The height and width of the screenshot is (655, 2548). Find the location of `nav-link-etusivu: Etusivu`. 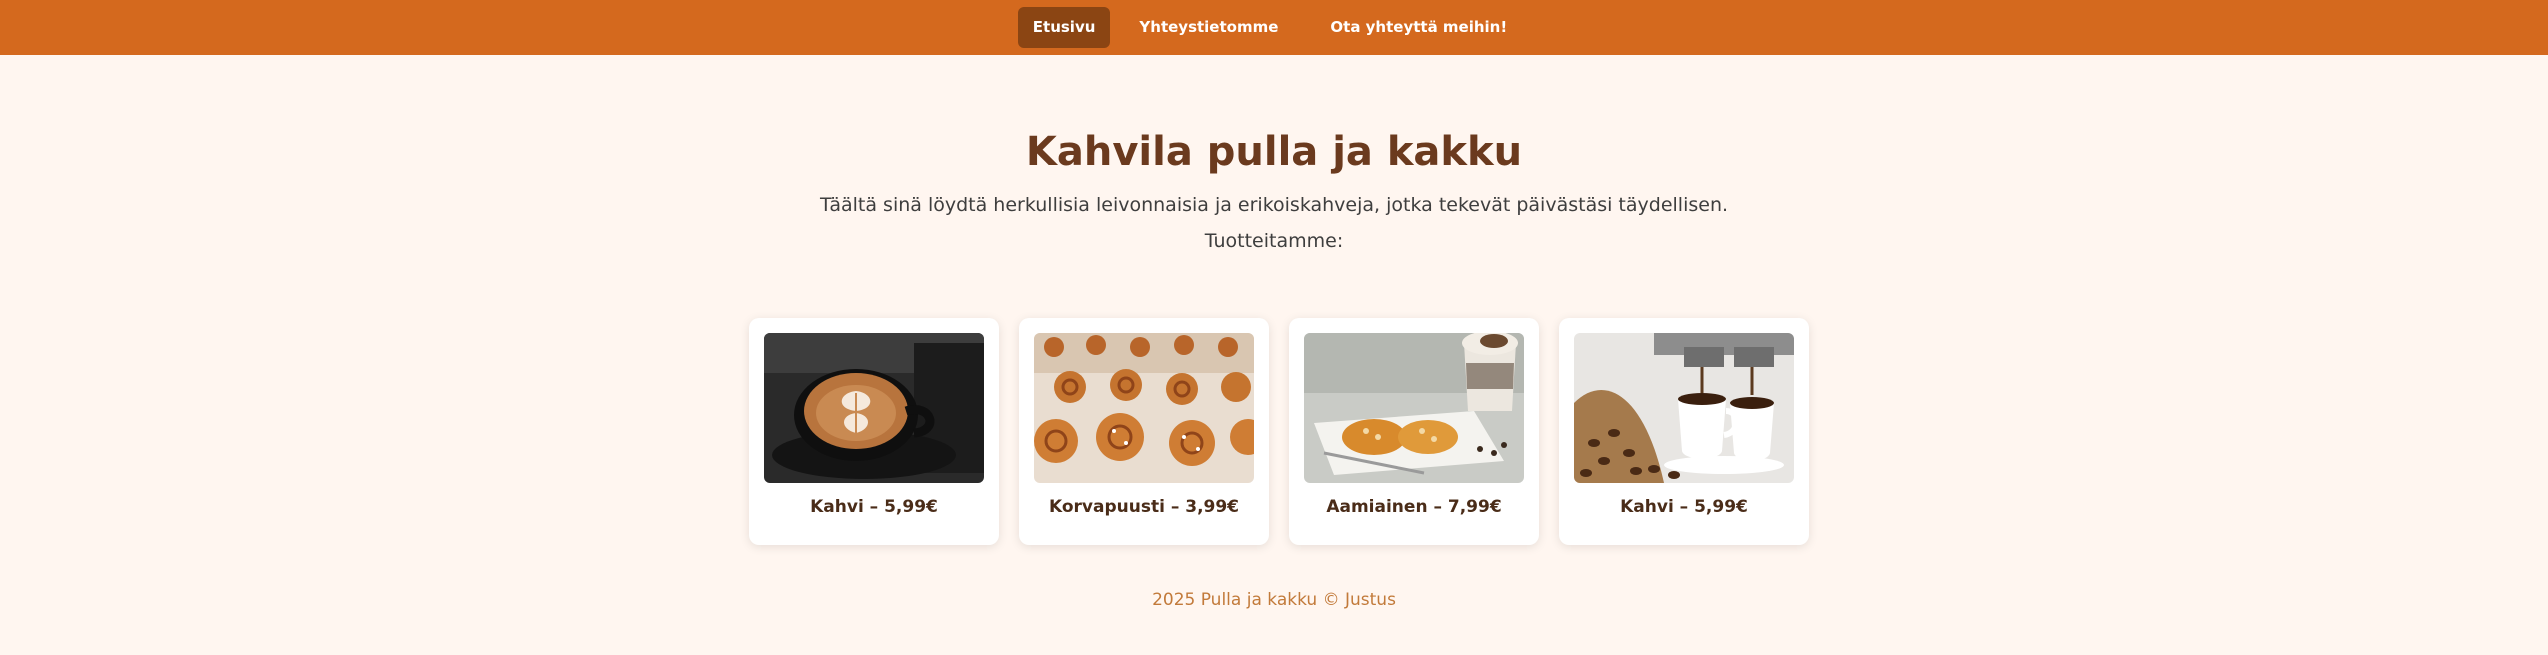

nav-link-etusivu: Etusivu is located at coordinates (1064, 27).